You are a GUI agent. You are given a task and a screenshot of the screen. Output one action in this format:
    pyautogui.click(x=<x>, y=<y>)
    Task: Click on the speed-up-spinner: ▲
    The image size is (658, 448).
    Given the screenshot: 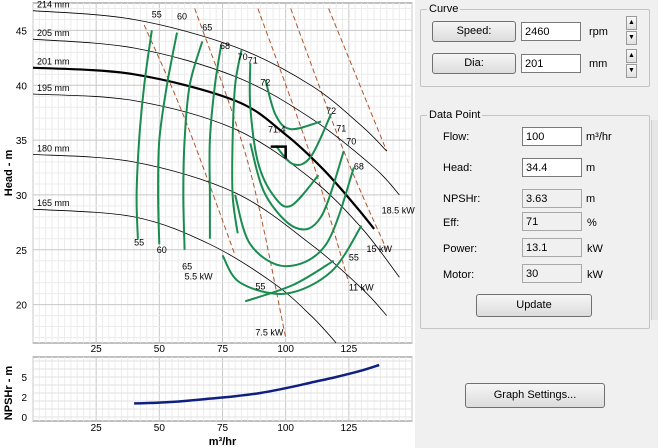 What is the action you would take?
    pyautogui.click(x=631, y=23)
    